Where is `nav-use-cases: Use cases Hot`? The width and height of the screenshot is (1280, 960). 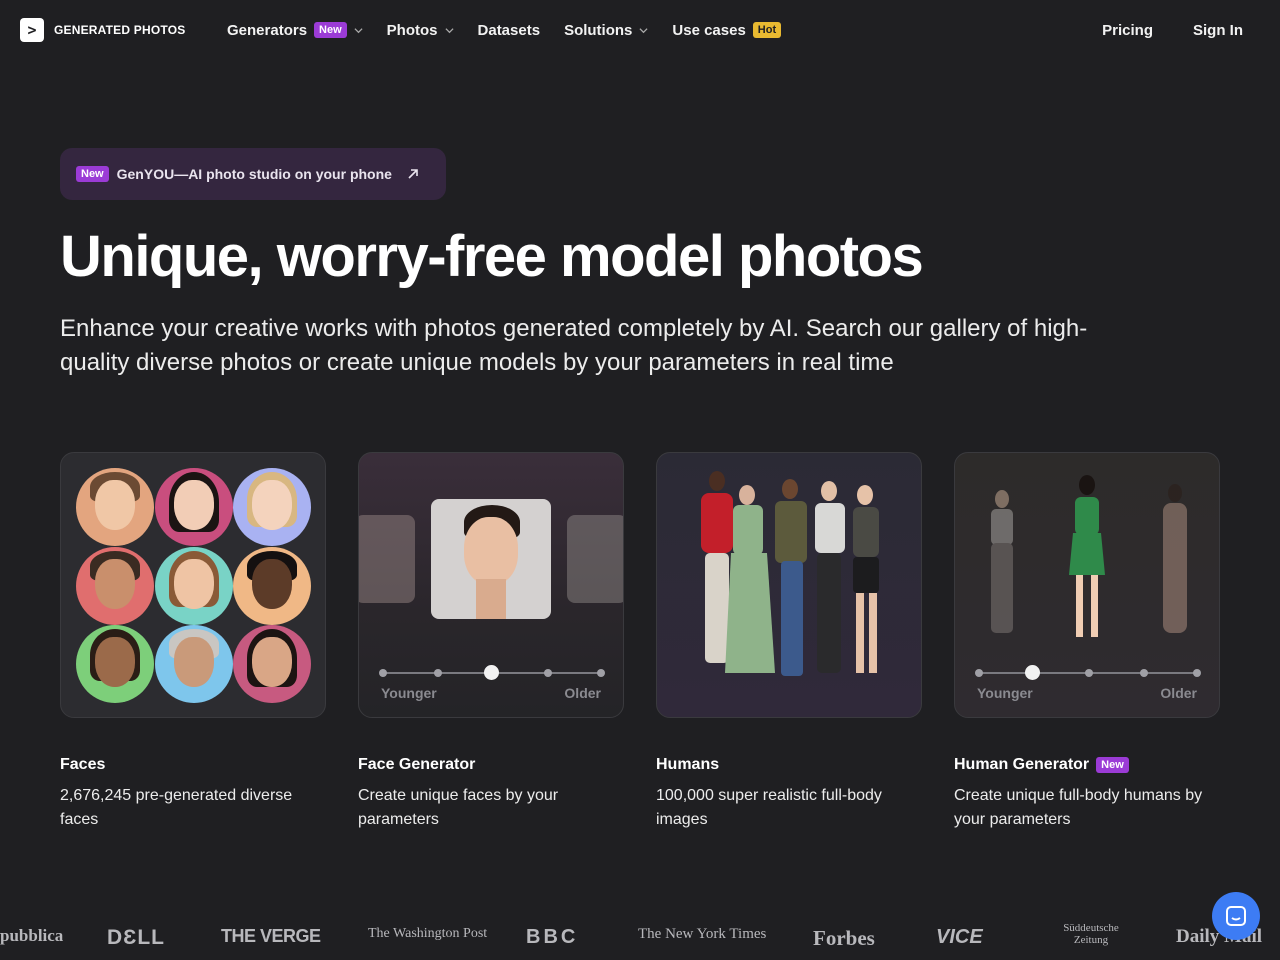 nav-use-cases: Use cases Hot is located at coordinates (727, 30).